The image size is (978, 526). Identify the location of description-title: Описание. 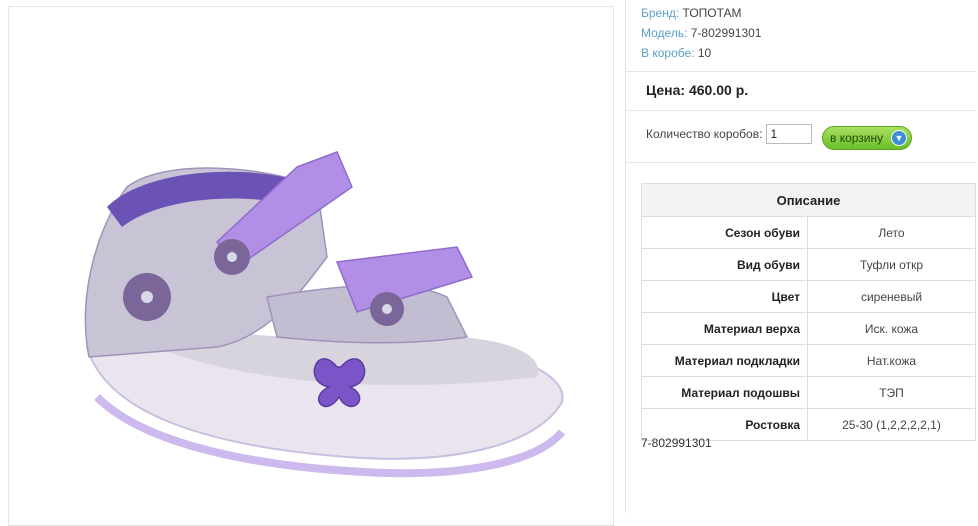
(808, 200).